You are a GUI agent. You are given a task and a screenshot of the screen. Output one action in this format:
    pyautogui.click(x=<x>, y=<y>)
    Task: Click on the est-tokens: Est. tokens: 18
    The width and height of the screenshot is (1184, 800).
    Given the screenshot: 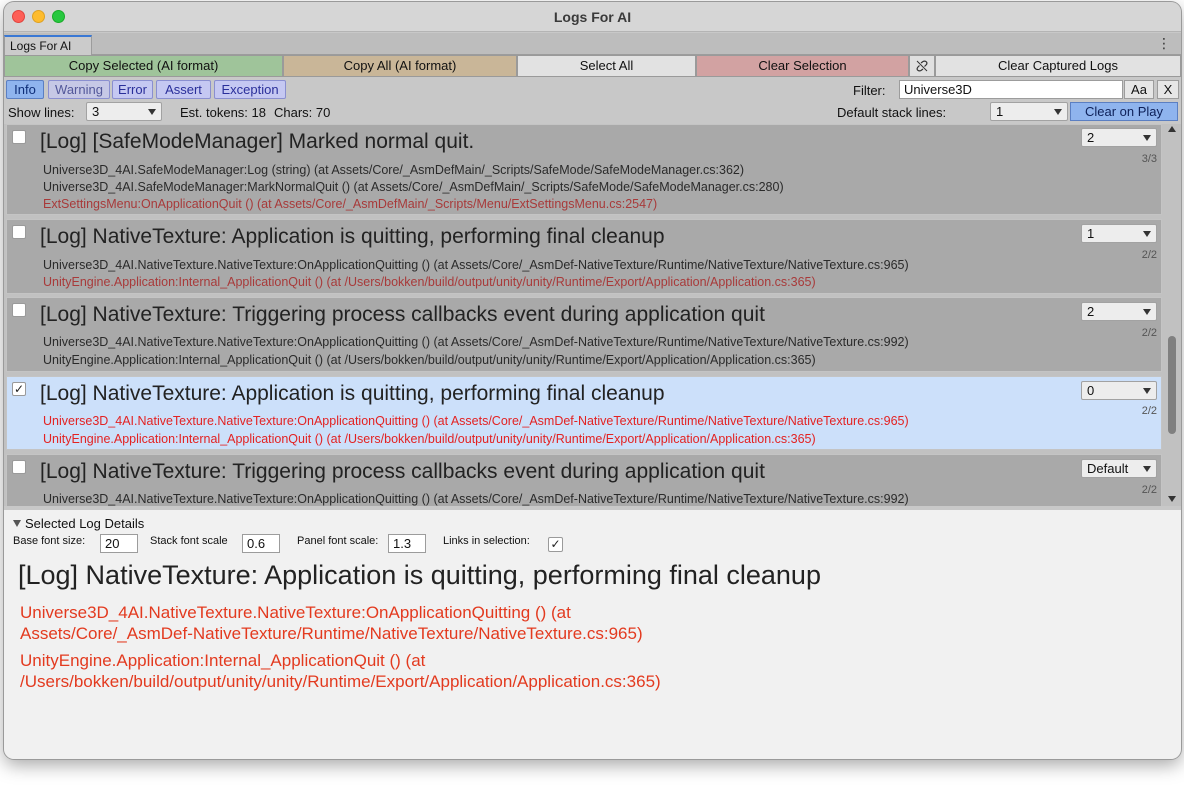 What is the action you would take?
    pyautogui.click(x=223, y=112)
    